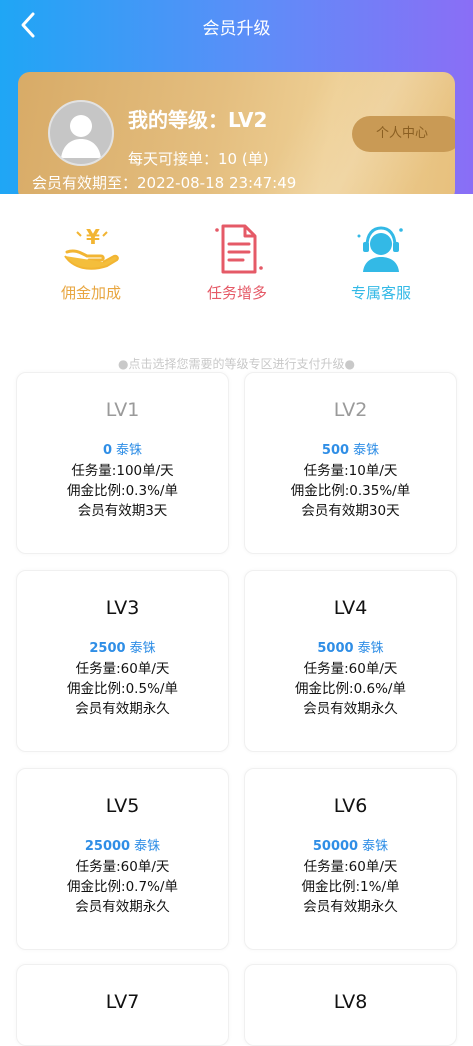  I want to click on hand-money-icon: ¥, so click(91, 247).